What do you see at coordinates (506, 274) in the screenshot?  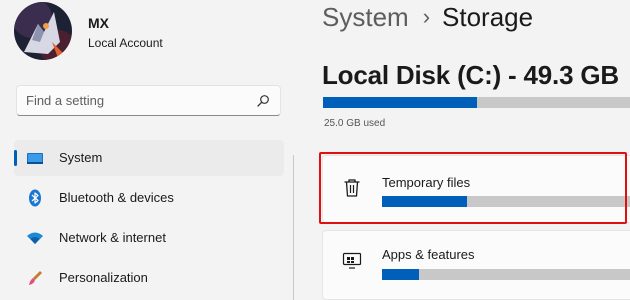 I see `category-usage-bar` at bounding box center [506, 274].